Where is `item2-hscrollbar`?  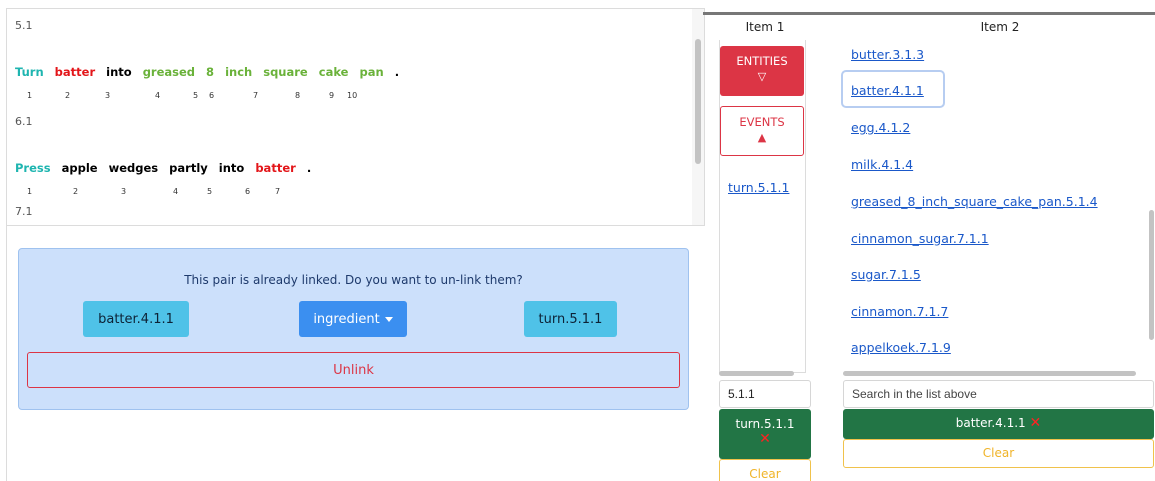 item2-hscrollbar is located at coordinates (989, 373).